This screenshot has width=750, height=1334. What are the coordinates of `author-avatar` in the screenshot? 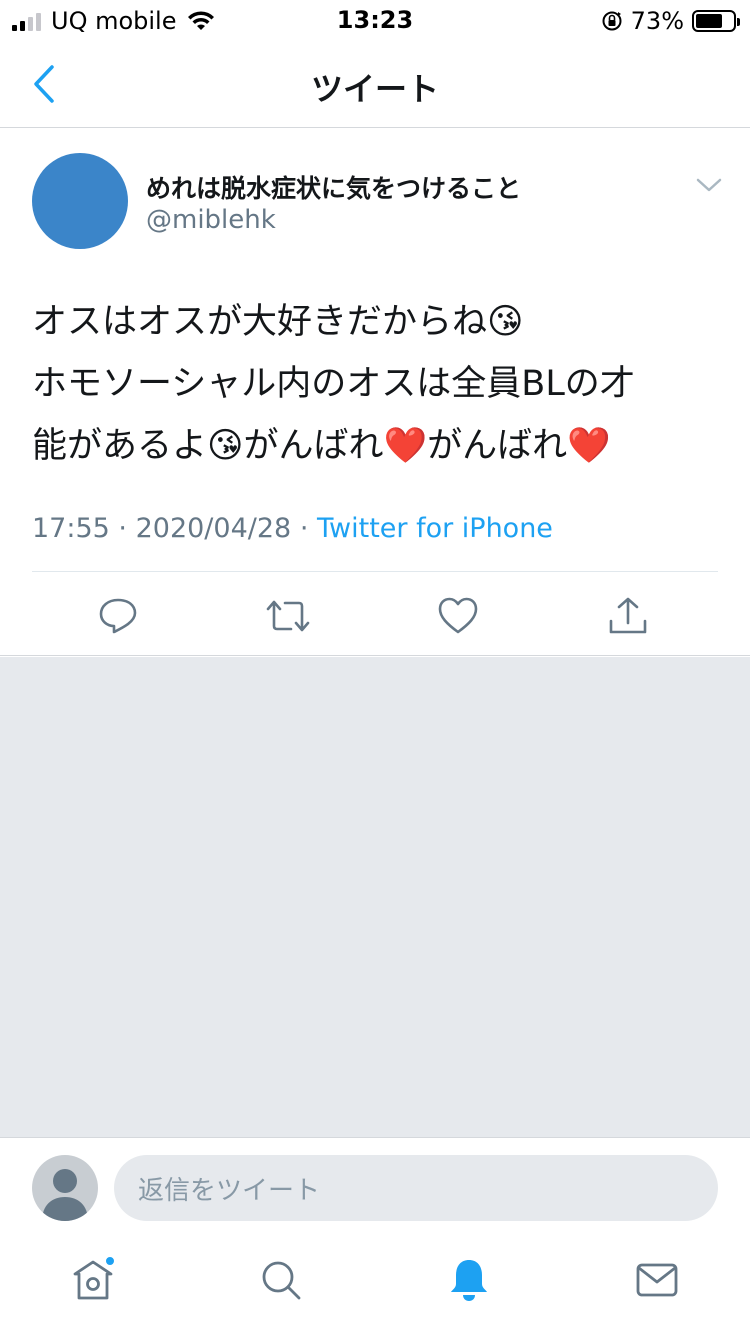 It's located at (80, 201).